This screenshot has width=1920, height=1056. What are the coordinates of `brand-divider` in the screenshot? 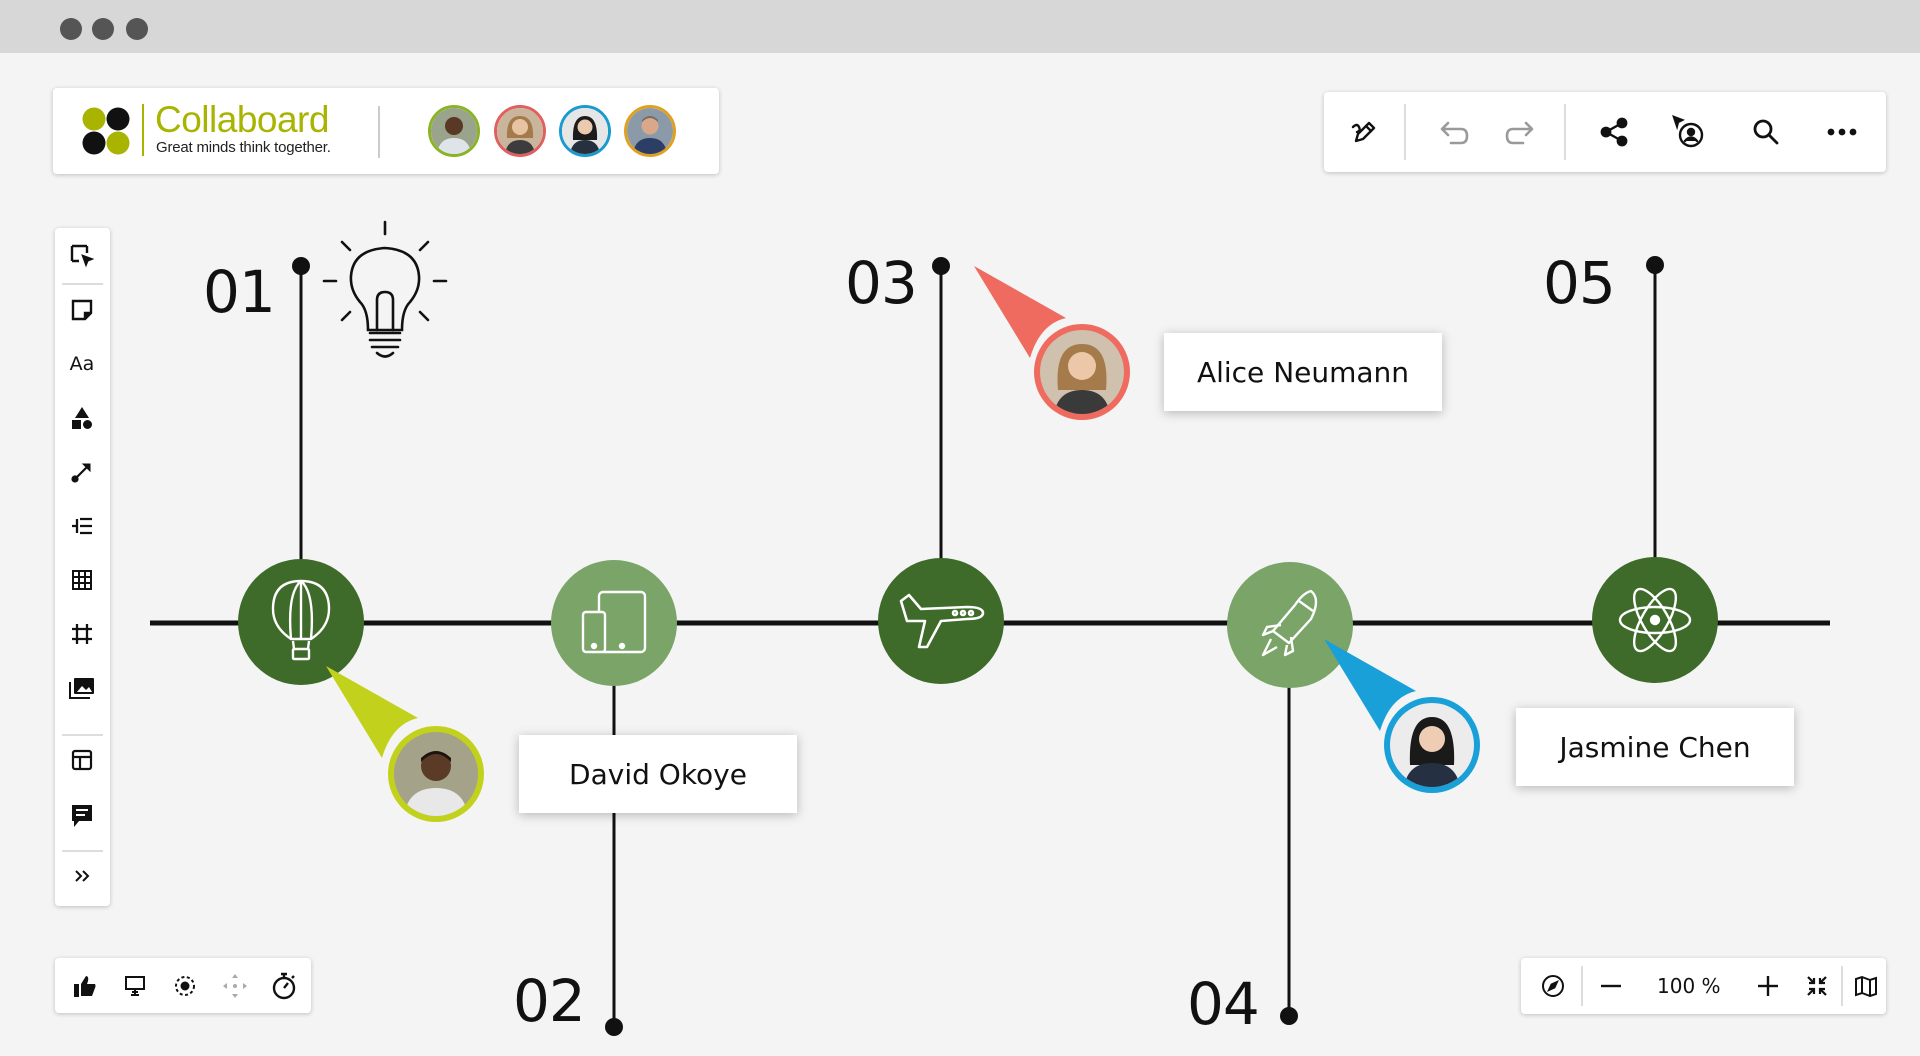 It's located at (143, 130).